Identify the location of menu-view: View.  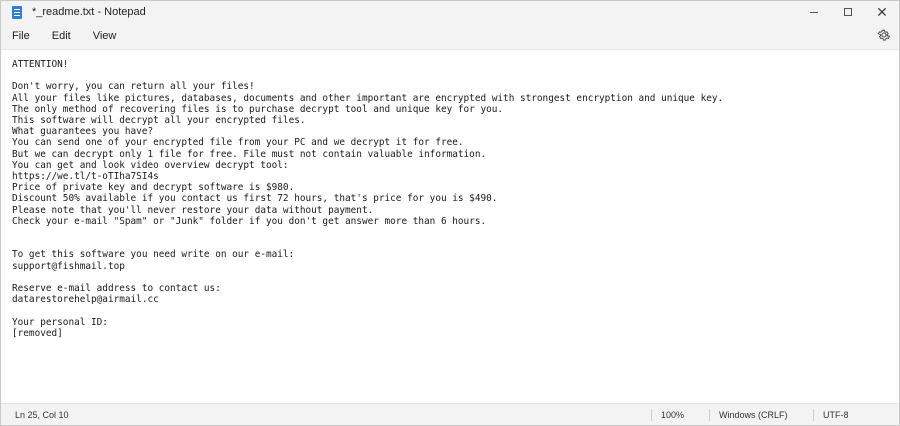
(105, 36).